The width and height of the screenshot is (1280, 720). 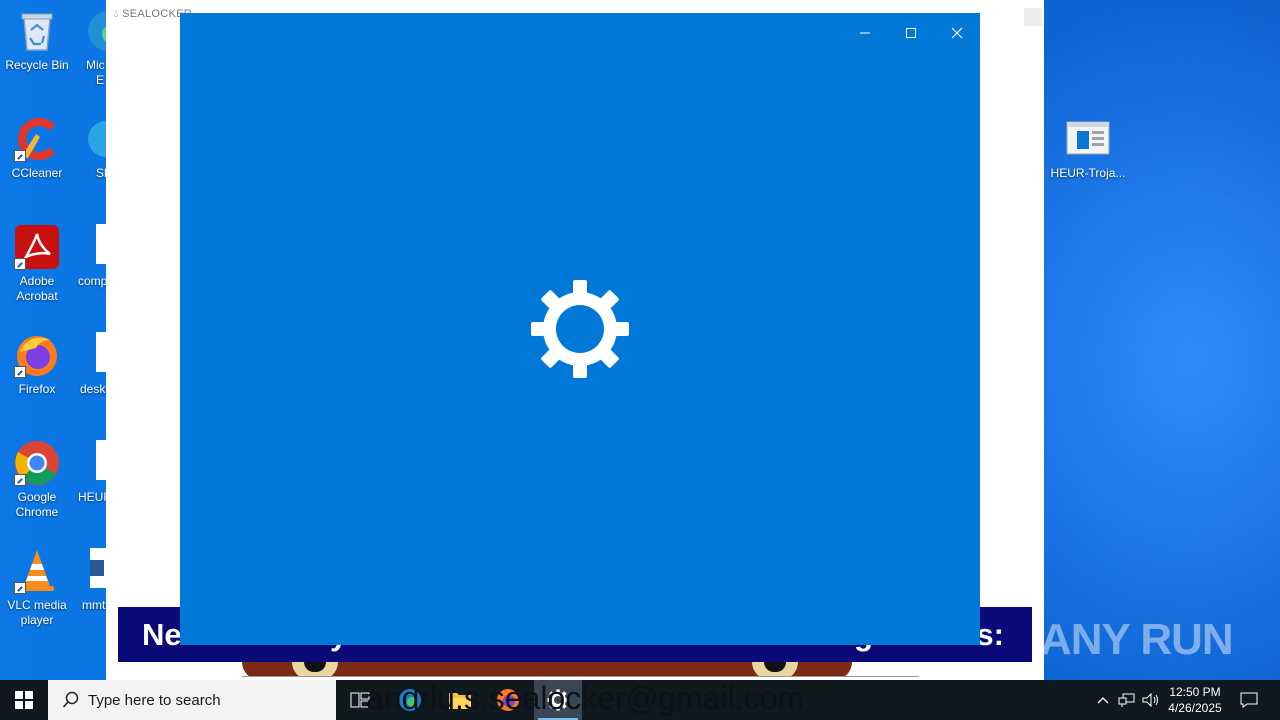 I want to click on desktop-icon-ccleaner: CCleaner, so click(x=37, y=148).